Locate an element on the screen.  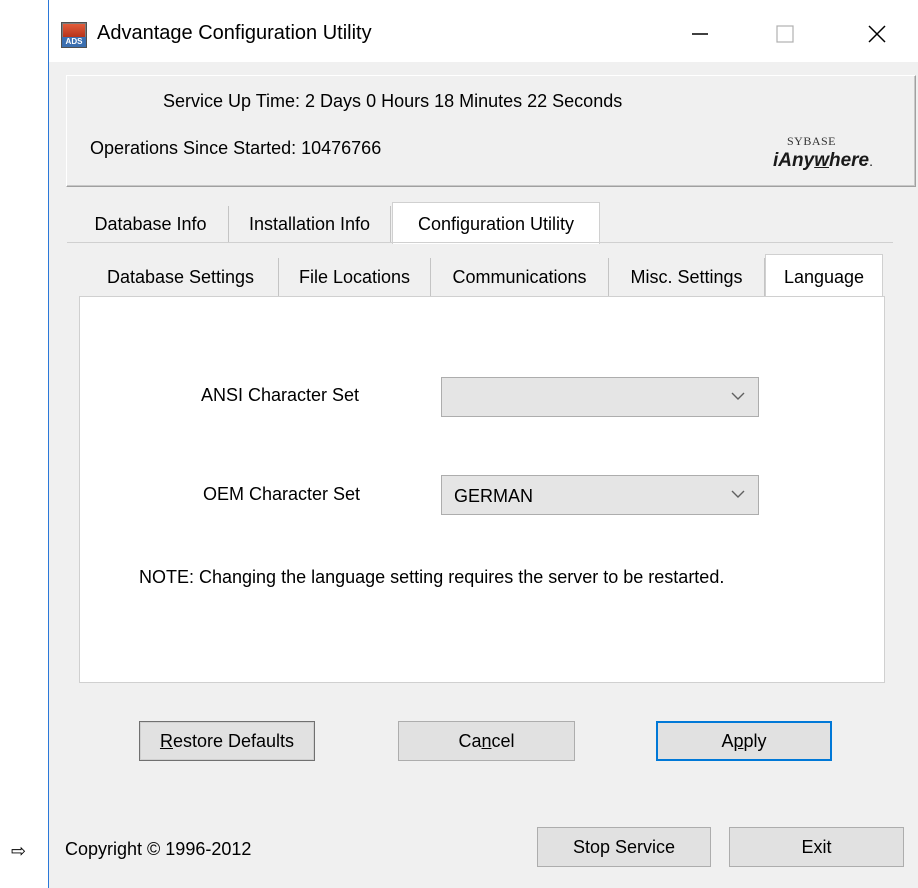
cancel-label-pre: Ca is located at coordinates (470, 740).